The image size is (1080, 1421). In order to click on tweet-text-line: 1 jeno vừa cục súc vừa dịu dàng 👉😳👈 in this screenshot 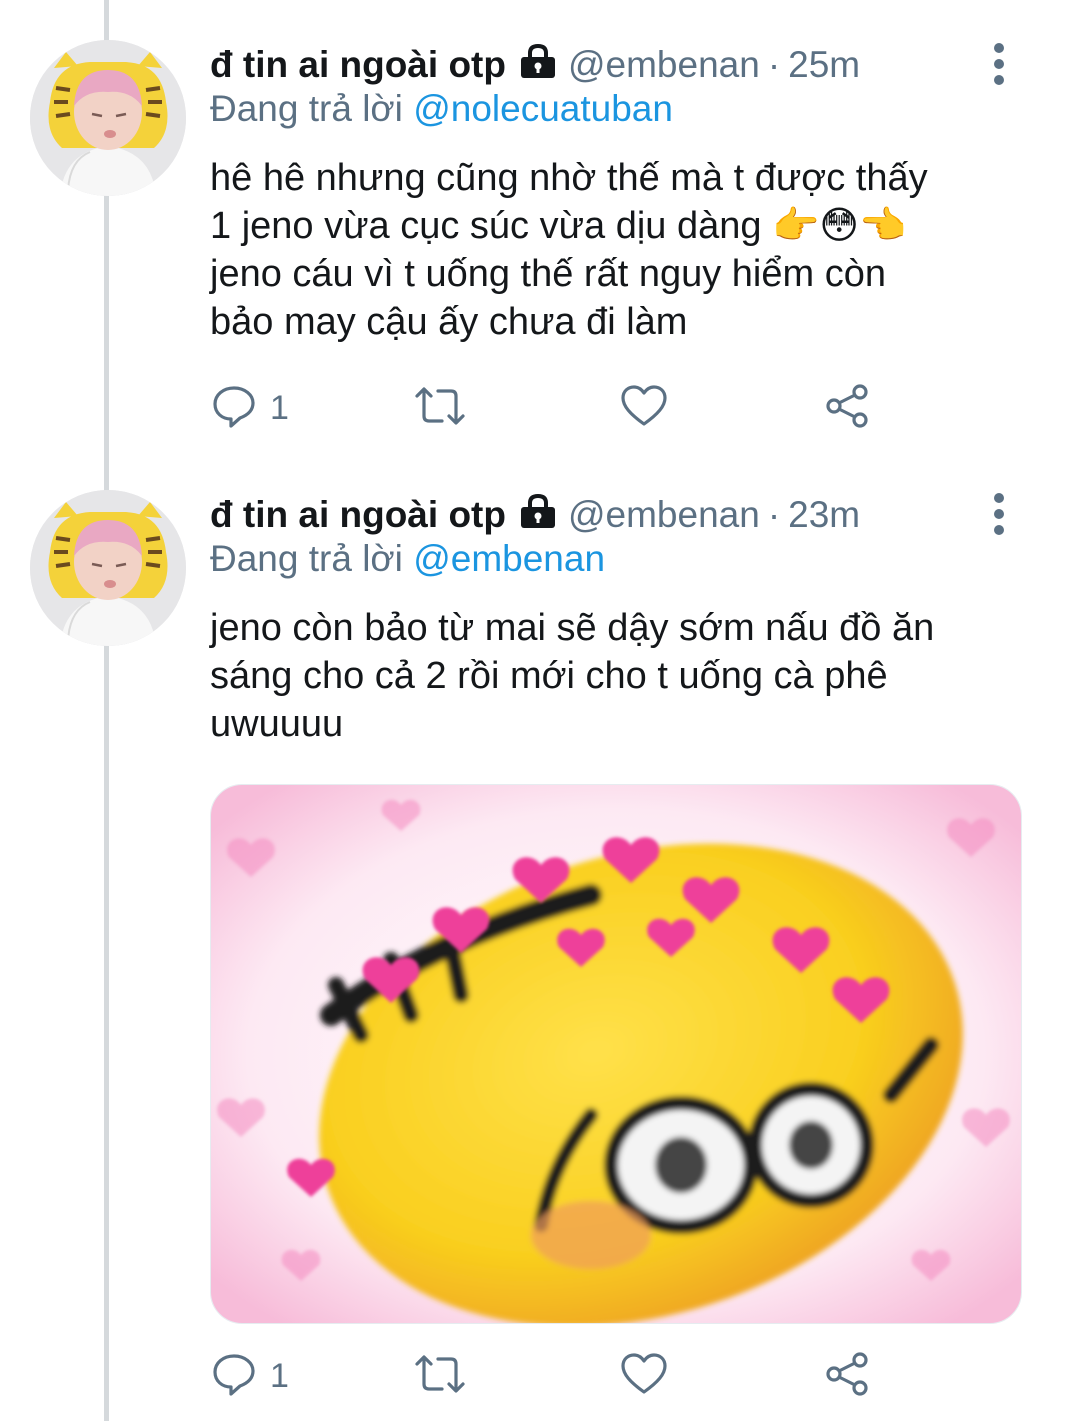, I will do `click(558, 226)`.